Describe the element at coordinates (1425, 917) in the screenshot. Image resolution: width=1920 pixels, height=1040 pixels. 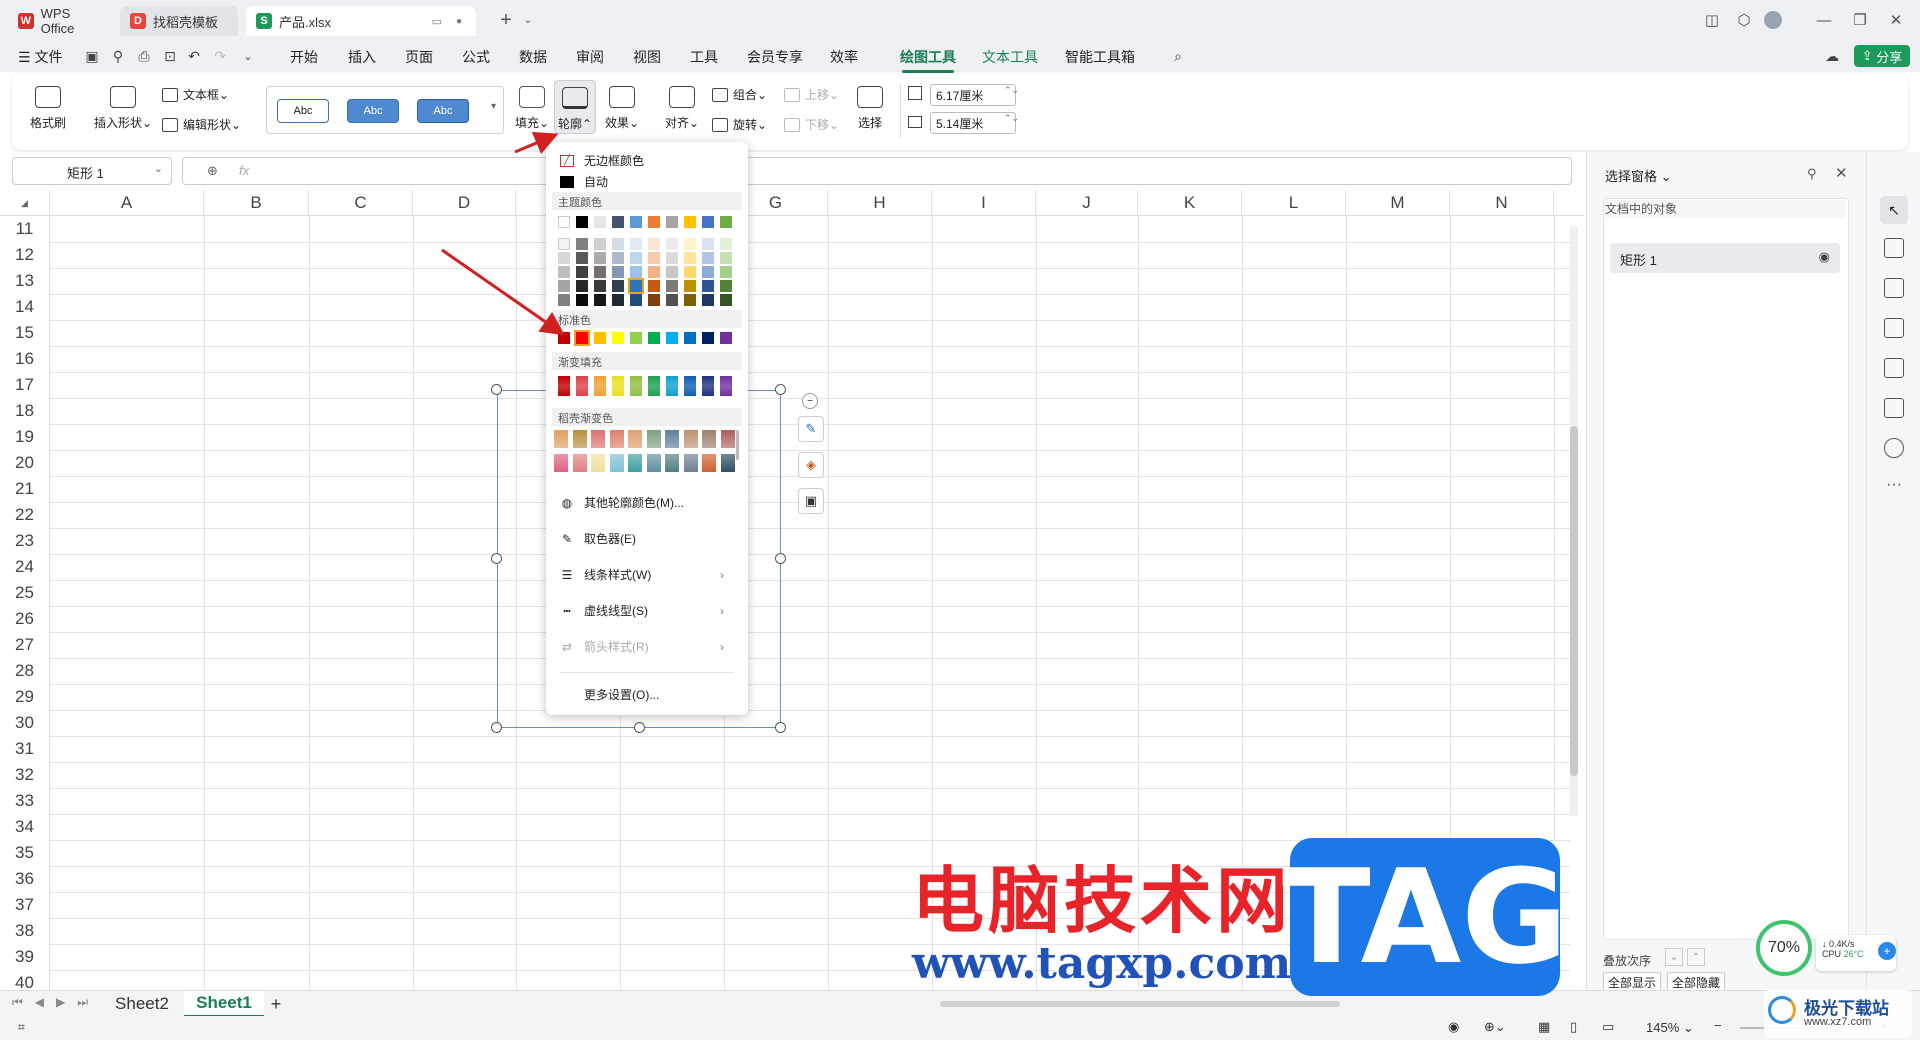
I see `tag-logo: TAG` at that location.